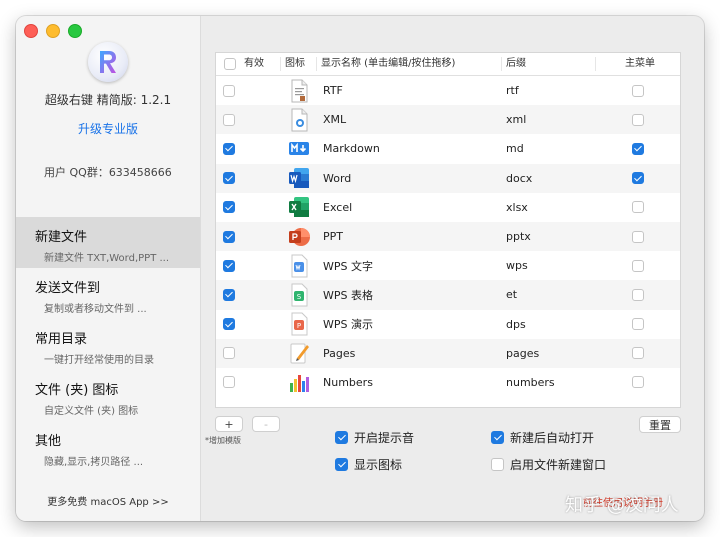 This screenshot has height=537, width=720. What do you see at coordinates (299, 207) in the screenshot?
I see `excel-icon` at bounding box center [299, 207].